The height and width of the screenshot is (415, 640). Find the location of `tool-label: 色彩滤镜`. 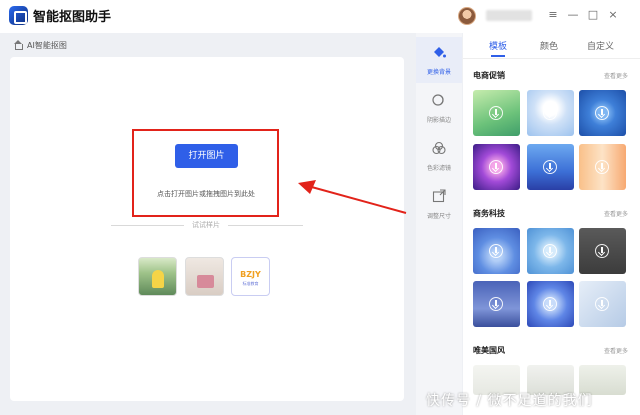

tool-label: 色彩滤镜 is located at coordinates (438, 168).